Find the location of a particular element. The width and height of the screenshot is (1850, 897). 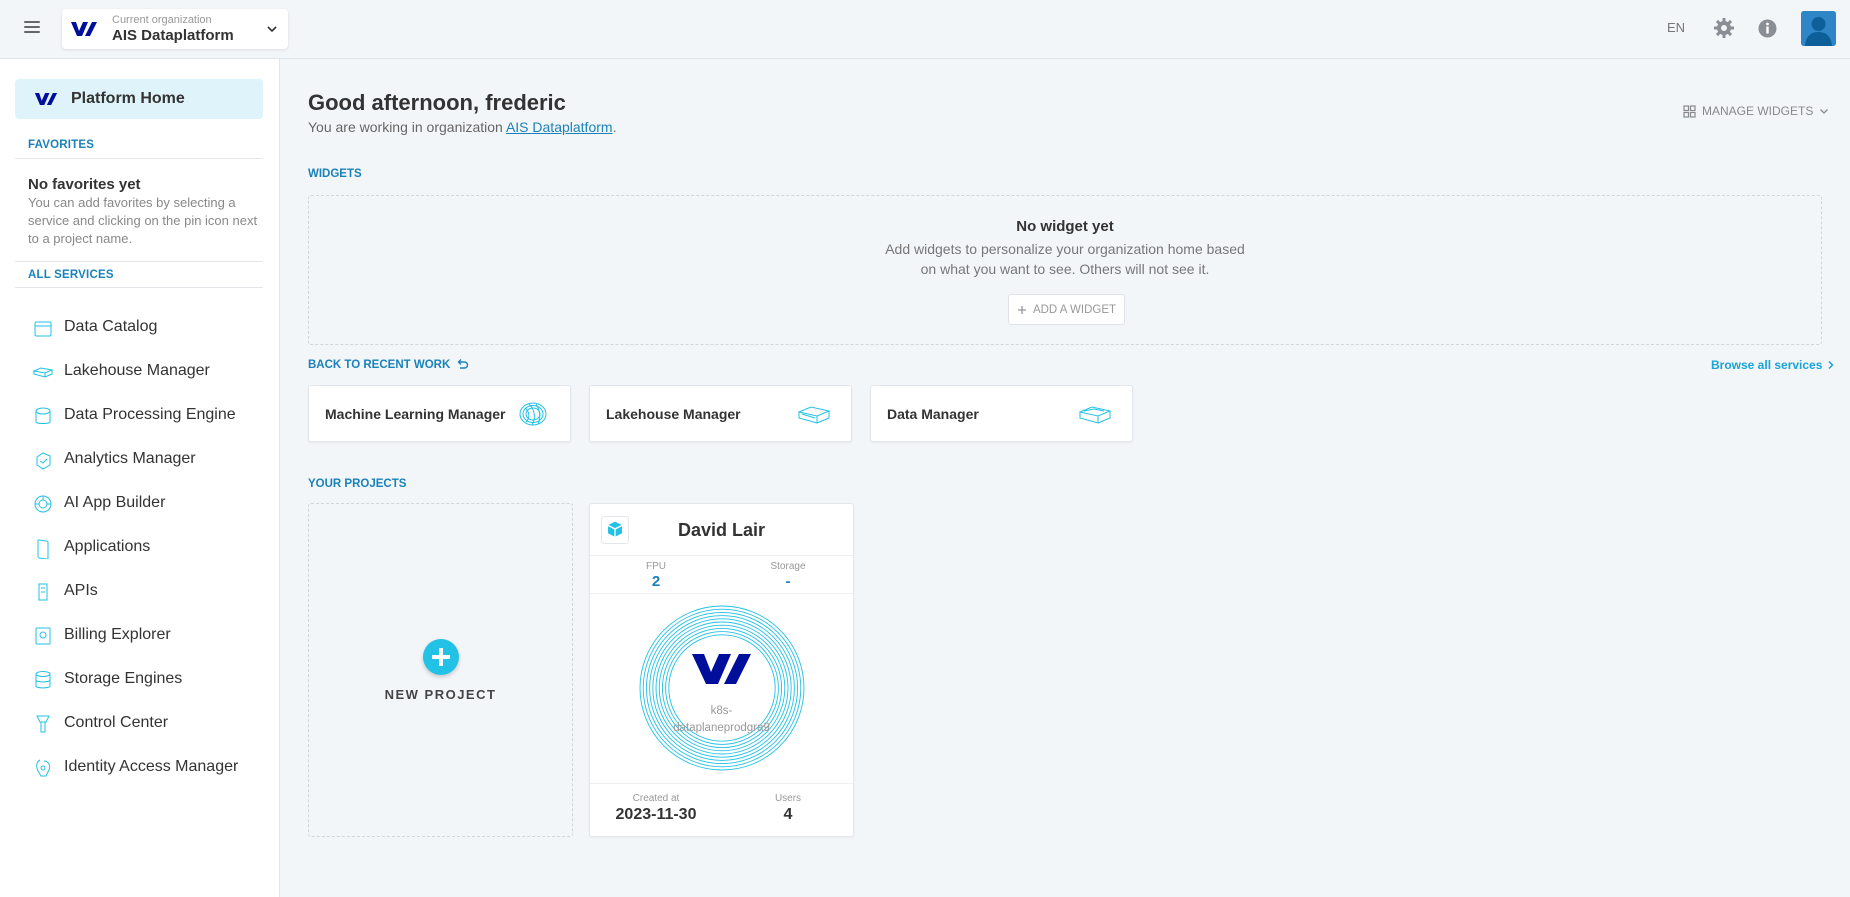

sidebar-item-label: Data Catalog is located at coordinates (111, 326).